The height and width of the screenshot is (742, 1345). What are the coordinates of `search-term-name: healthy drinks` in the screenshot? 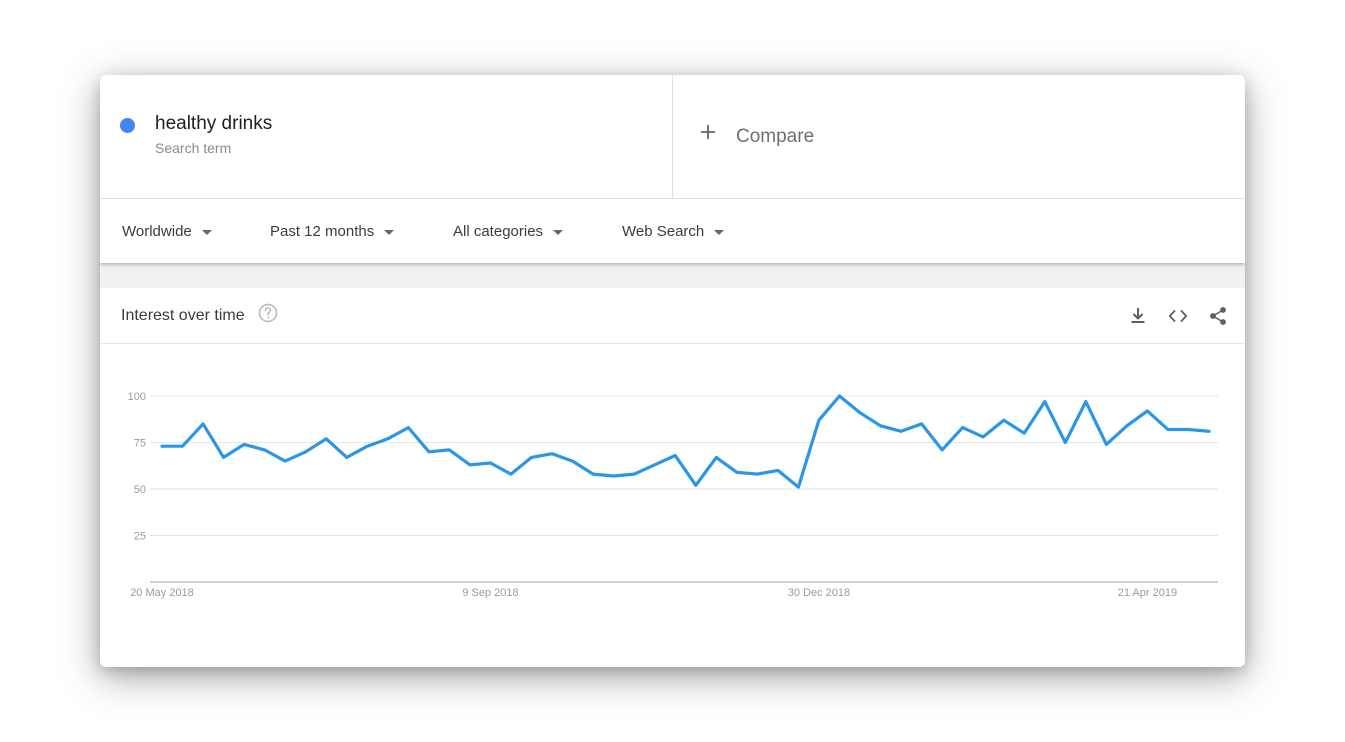 It's located at (213, 124).